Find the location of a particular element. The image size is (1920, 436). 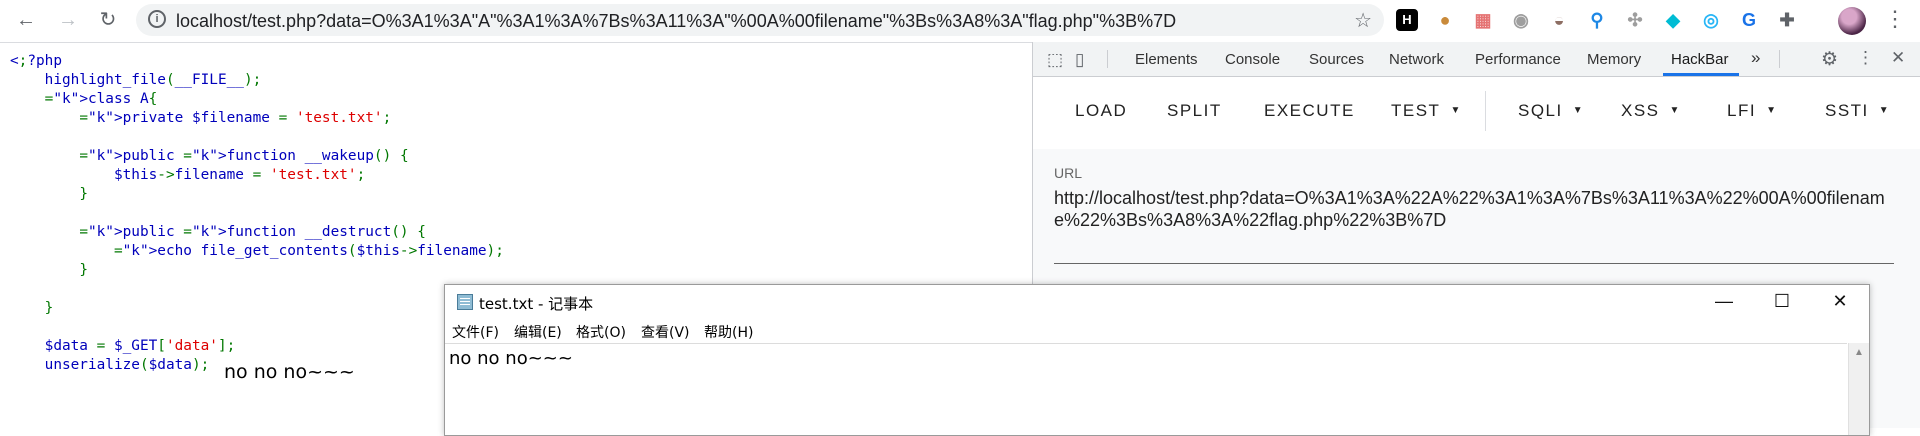

test-dropdown: TEST ▼ is located at coordinates (1426, 111).